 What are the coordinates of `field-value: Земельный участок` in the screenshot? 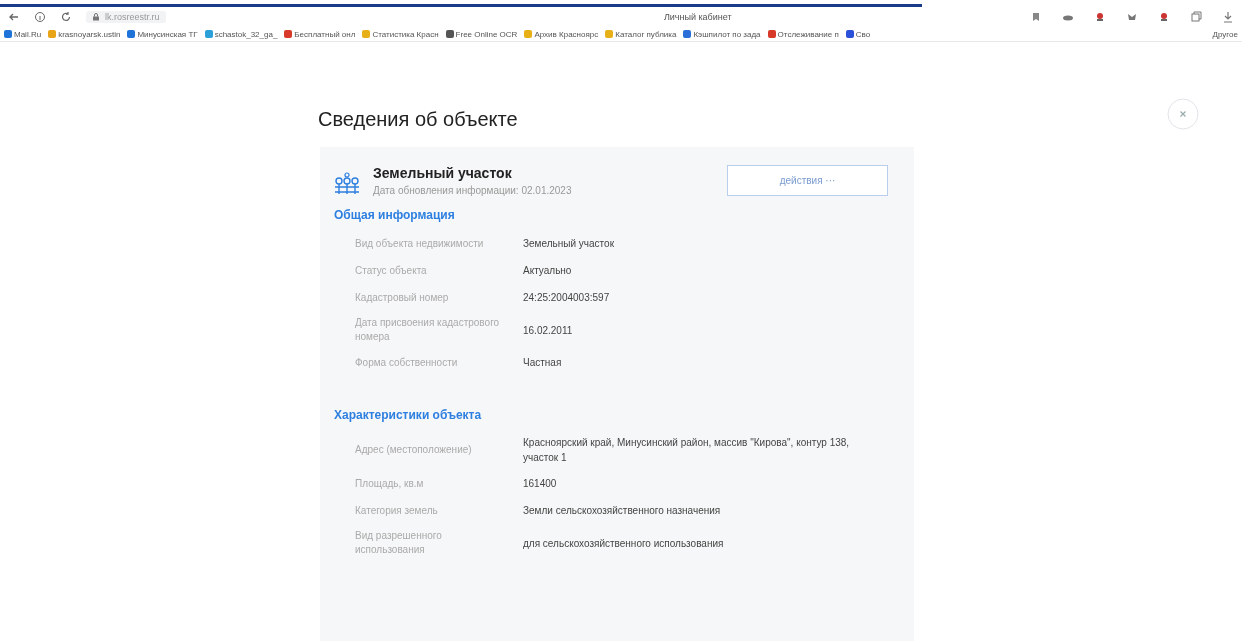 It's located at (568, 244).